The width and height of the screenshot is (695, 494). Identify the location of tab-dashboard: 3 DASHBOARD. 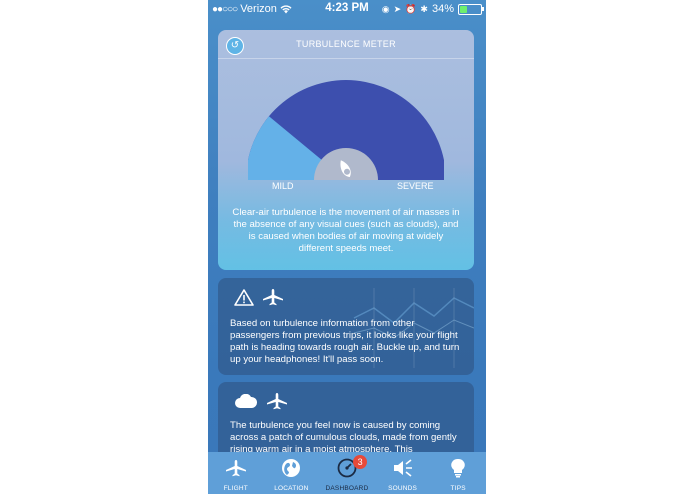
(347, 473).